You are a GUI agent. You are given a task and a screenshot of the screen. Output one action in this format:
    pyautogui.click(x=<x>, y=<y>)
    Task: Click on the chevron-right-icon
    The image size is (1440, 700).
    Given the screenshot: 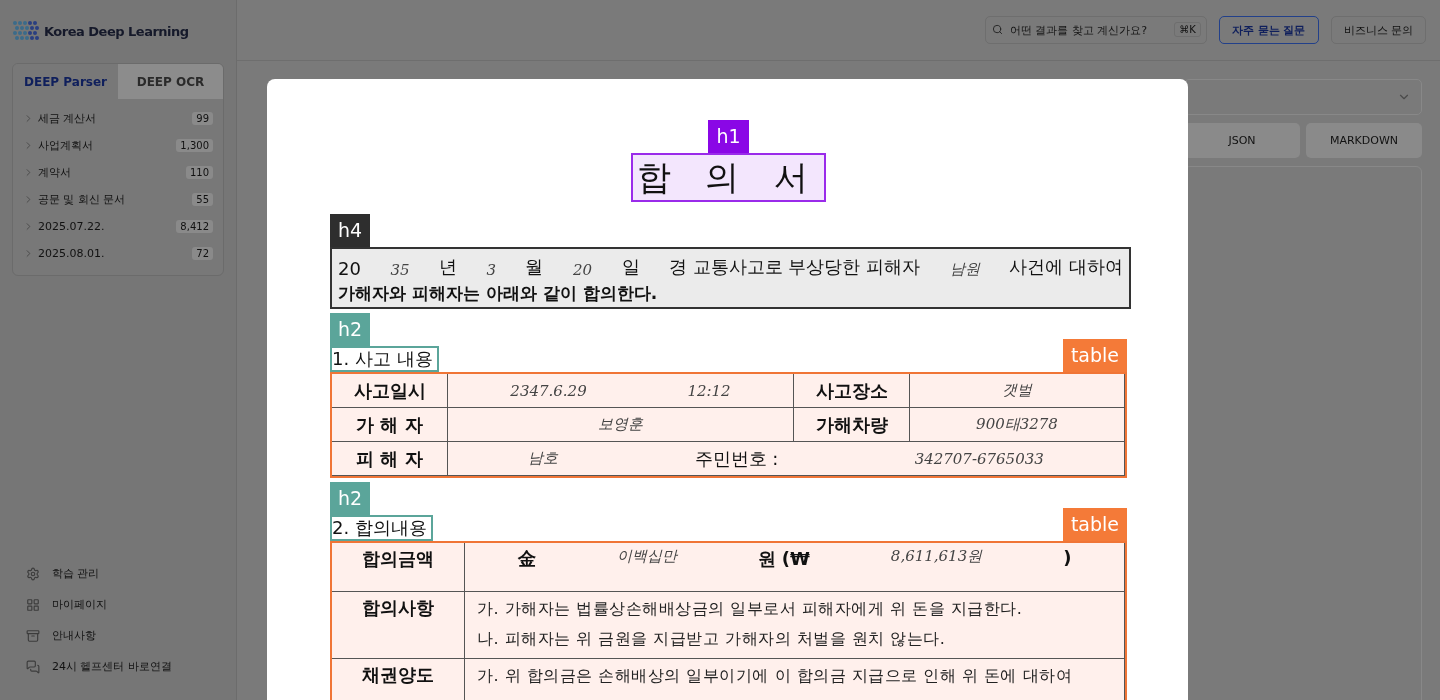 What is the action you would take?
    pyautogui.click(x=28, y=253)
    